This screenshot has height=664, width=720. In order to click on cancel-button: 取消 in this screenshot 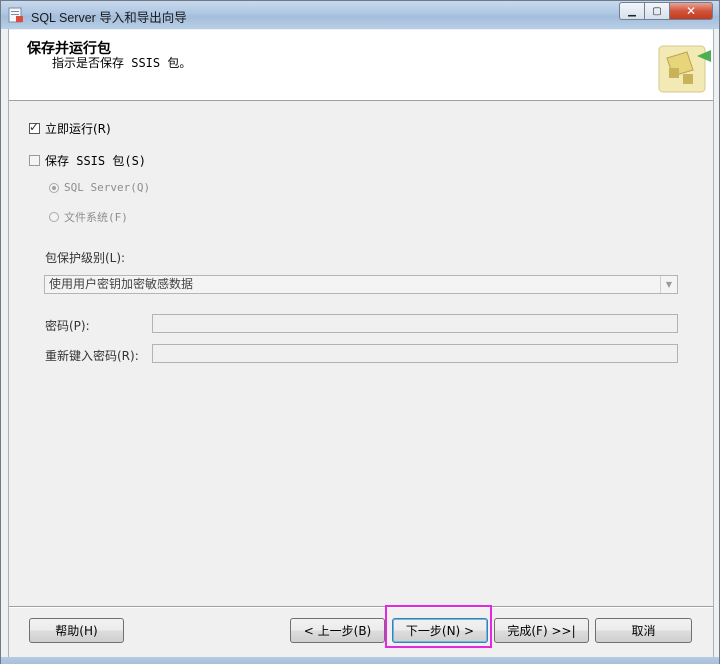, I will do `click(643, 630)`.